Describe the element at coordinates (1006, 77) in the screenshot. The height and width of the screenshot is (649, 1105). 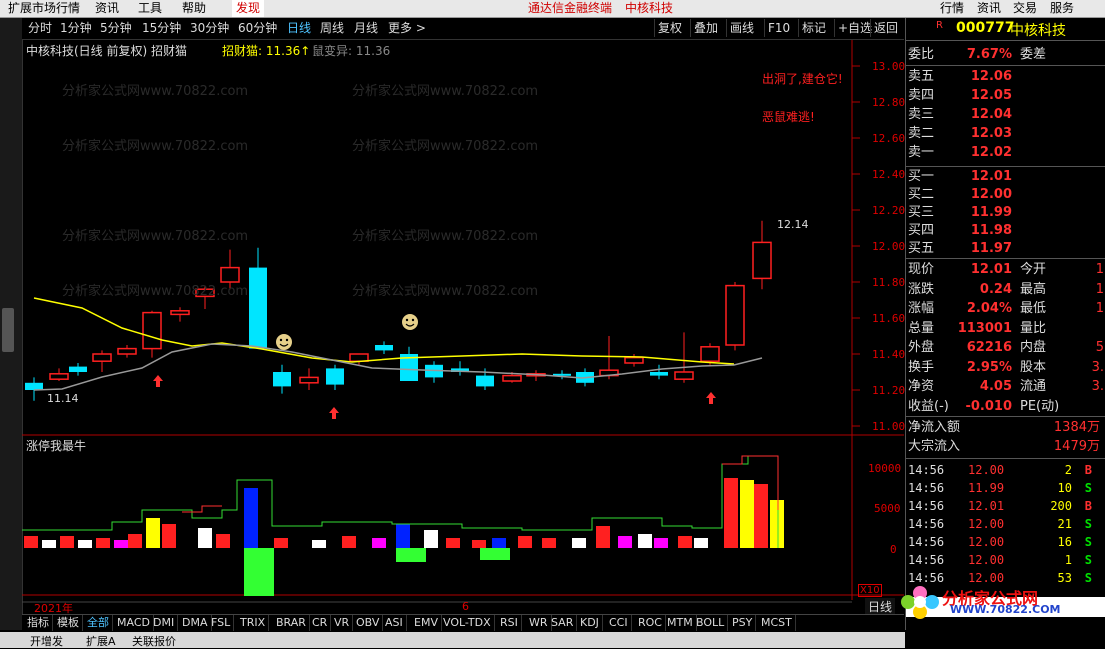
I see `ask-row: 卖五 12.06` at that location.